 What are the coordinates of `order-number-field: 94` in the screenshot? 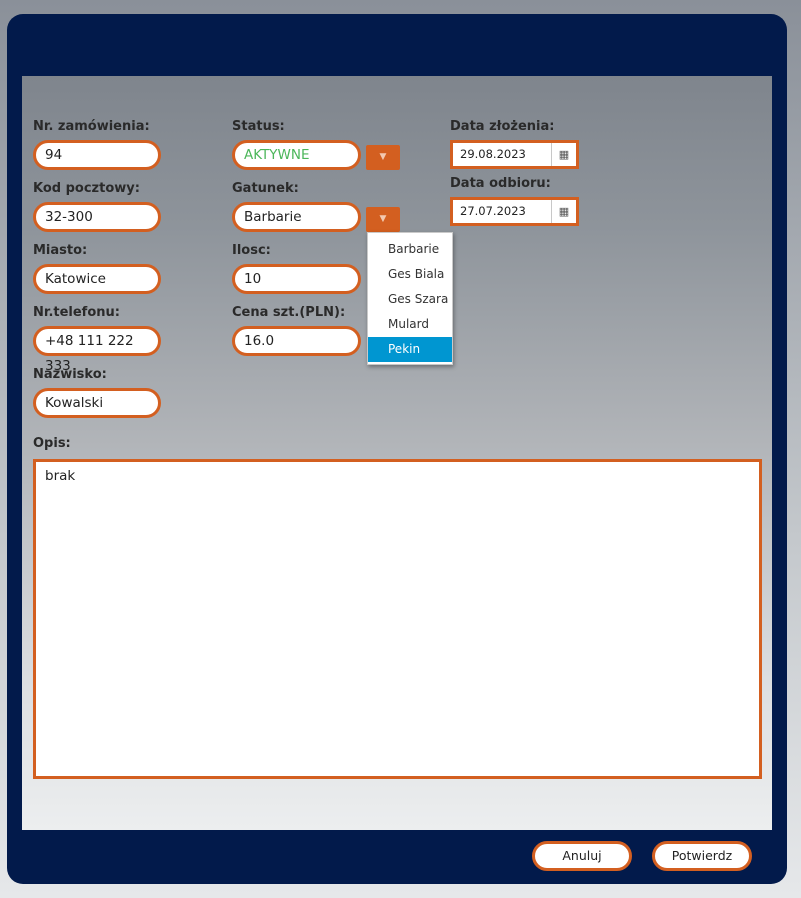 It's located at (97, 155).